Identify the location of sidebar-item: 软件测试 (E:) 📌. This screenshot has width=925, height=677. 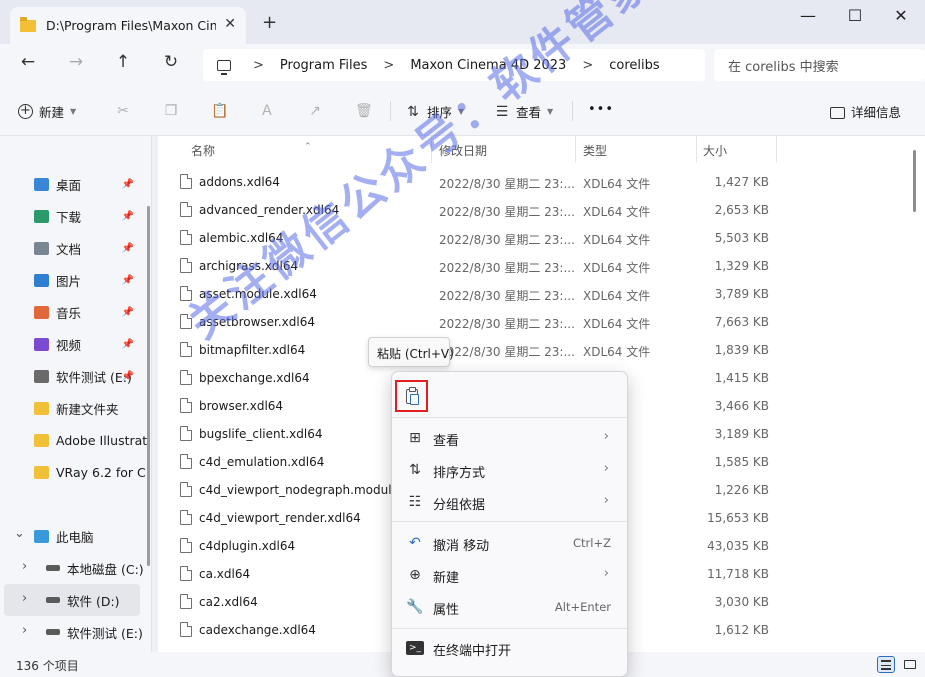
(74, 376).